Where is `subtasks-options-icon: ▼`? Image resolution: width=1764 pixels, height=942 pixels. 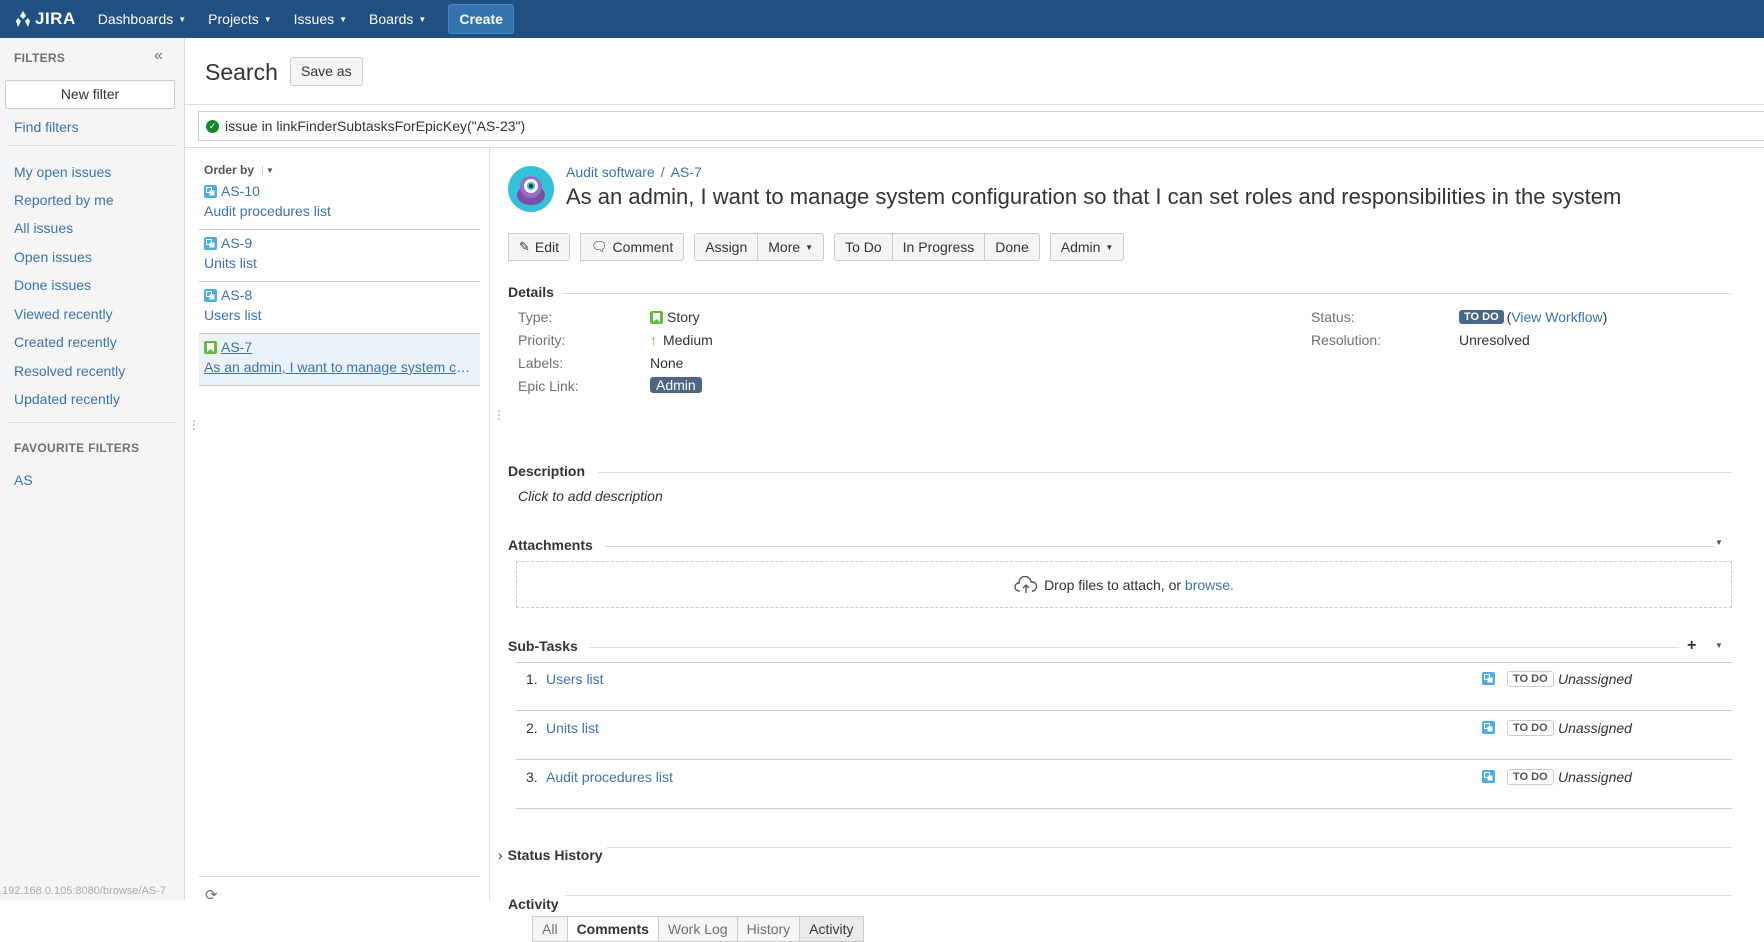 subtasks-options-icon: ▼ is located at coordinates (1719, 645).